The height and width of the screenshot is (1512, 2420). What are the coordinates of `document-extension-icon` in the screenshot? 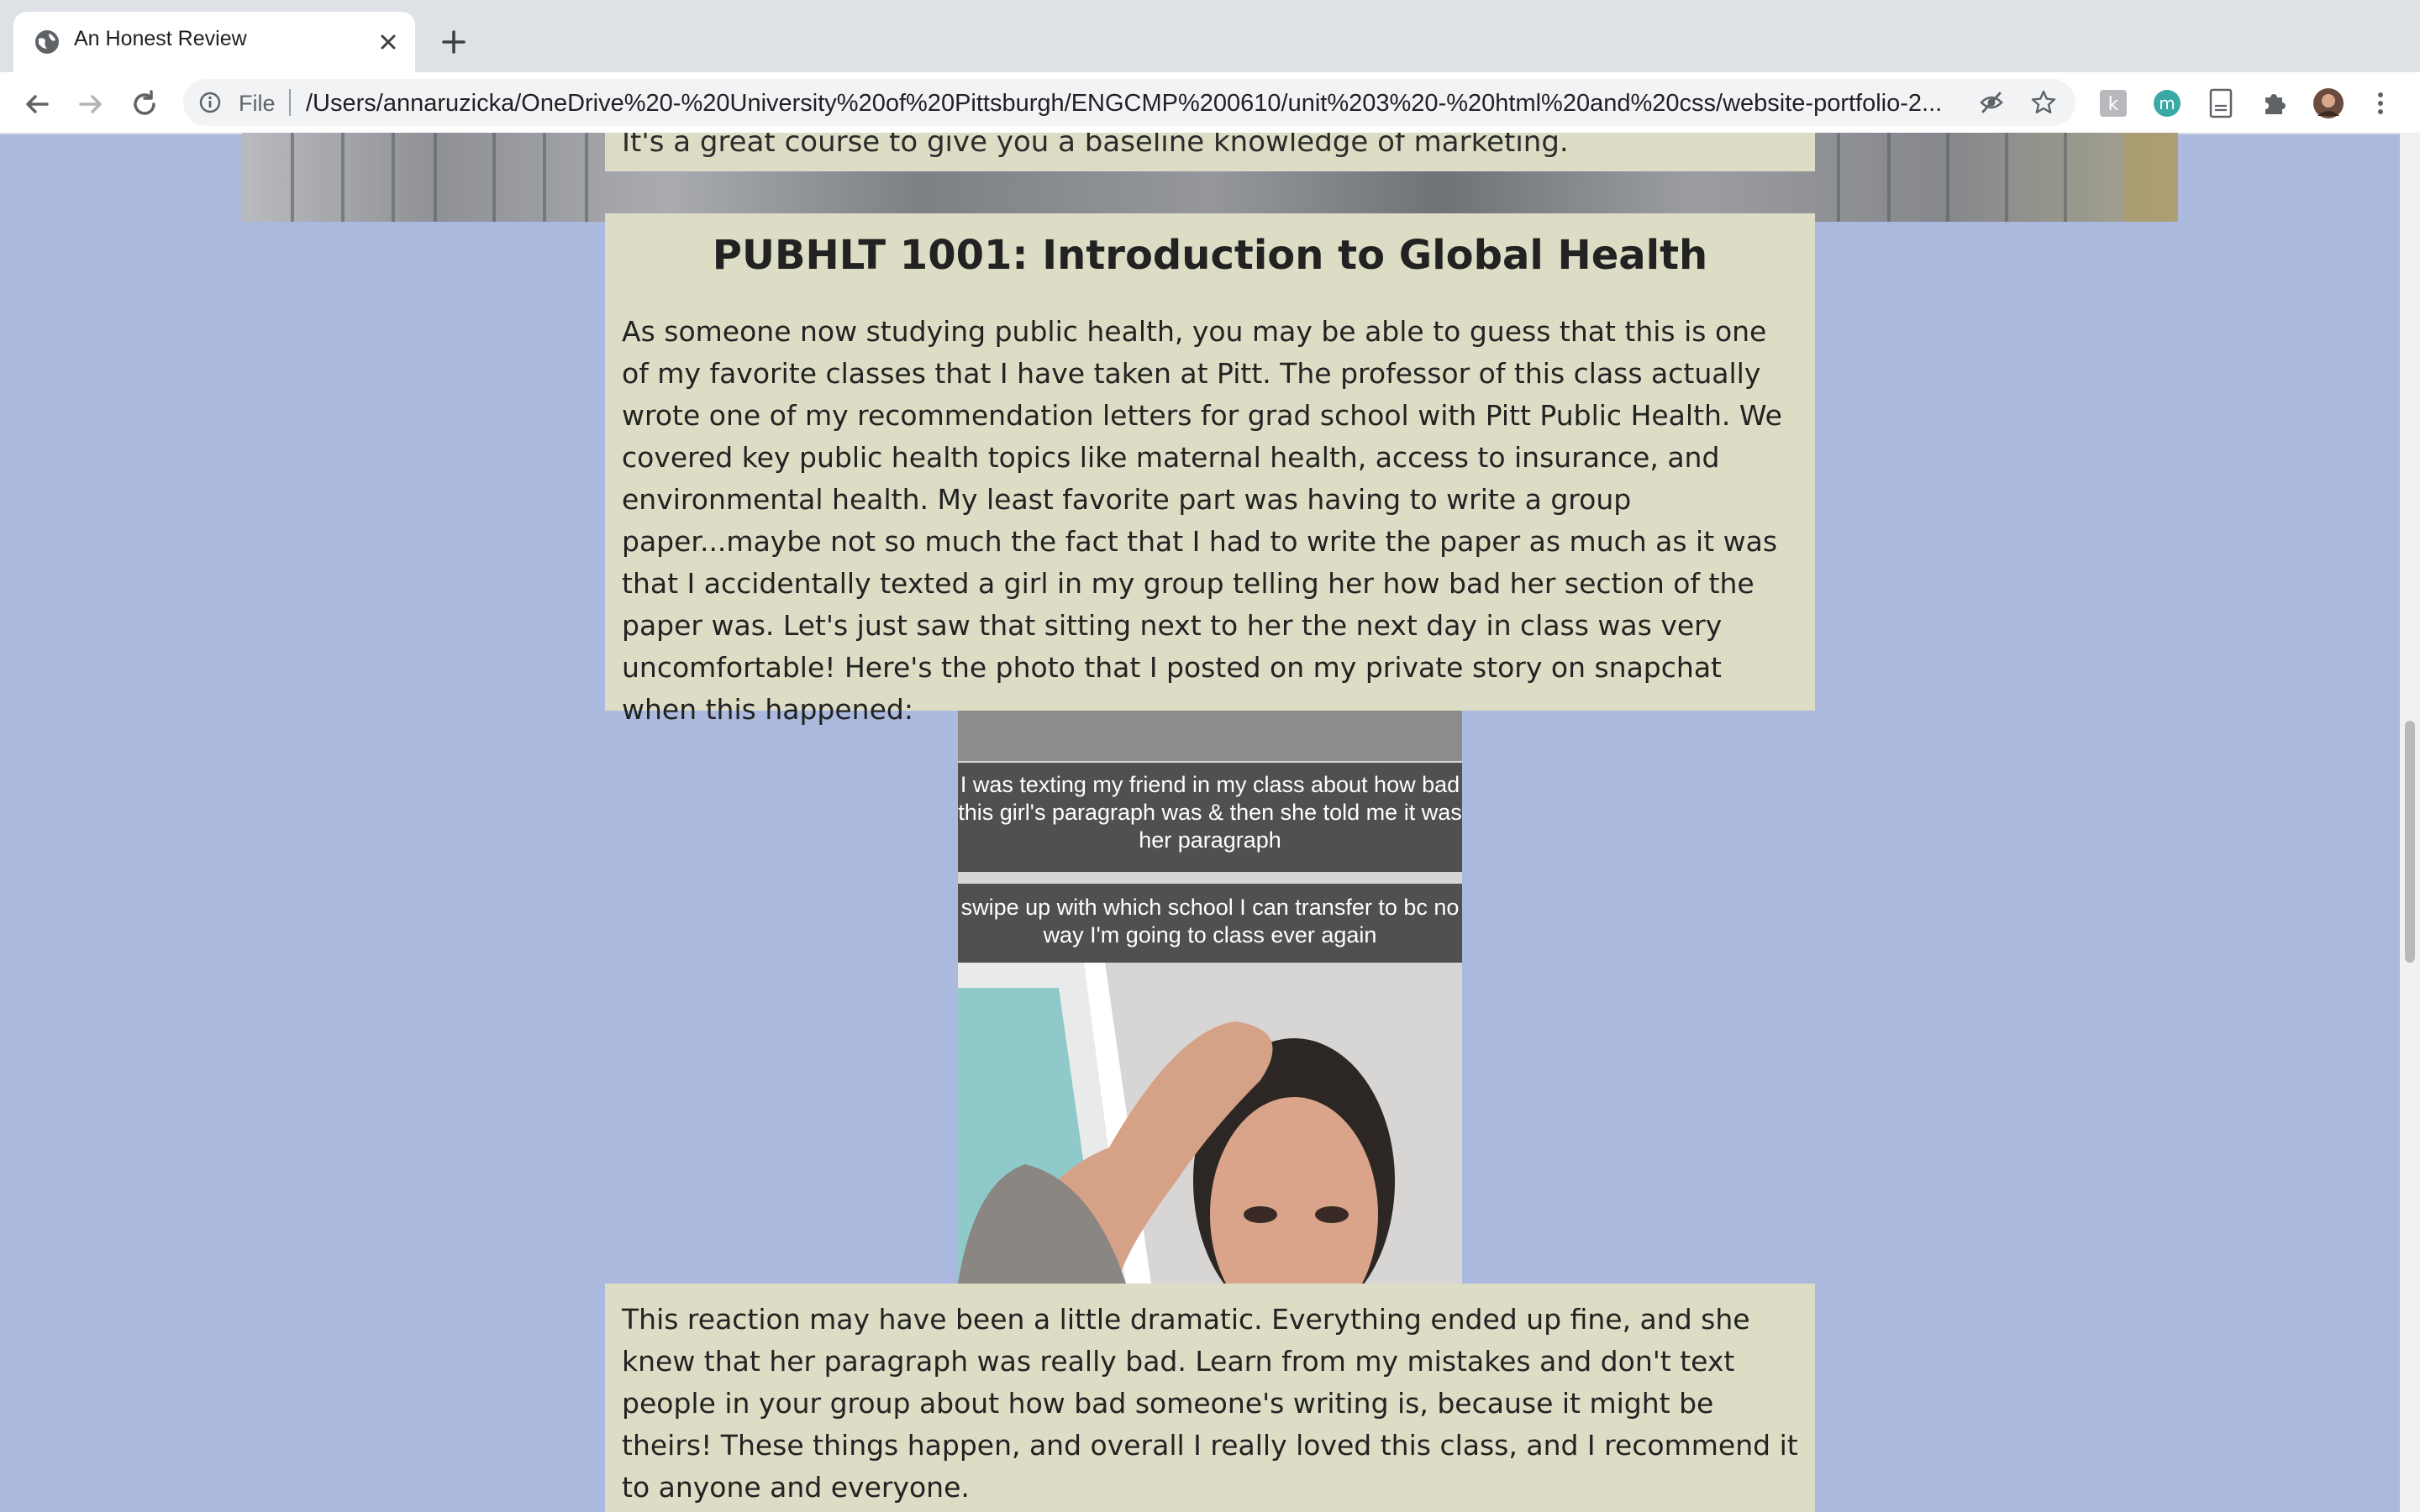 It's located at (2221, 103).